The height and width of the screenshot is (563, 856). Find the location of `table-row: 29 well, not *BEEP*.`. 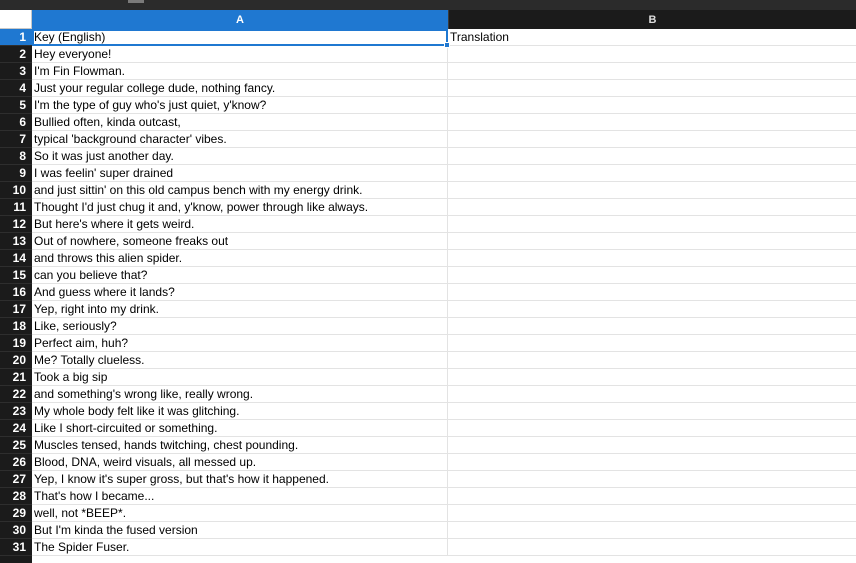

table-row: 29 well, not *BEEP*. is located at coordinates (428, 513).